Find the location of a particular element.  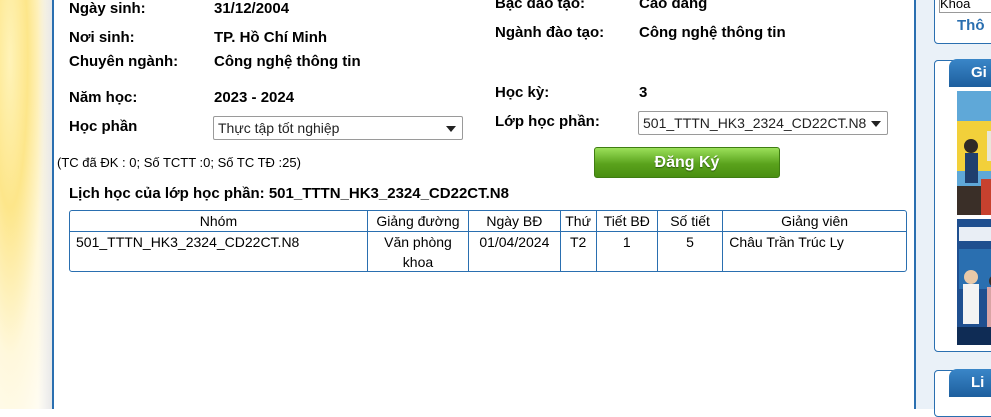

sidebar-box-info: Khoa Thô is located at coordinates (962, 22).